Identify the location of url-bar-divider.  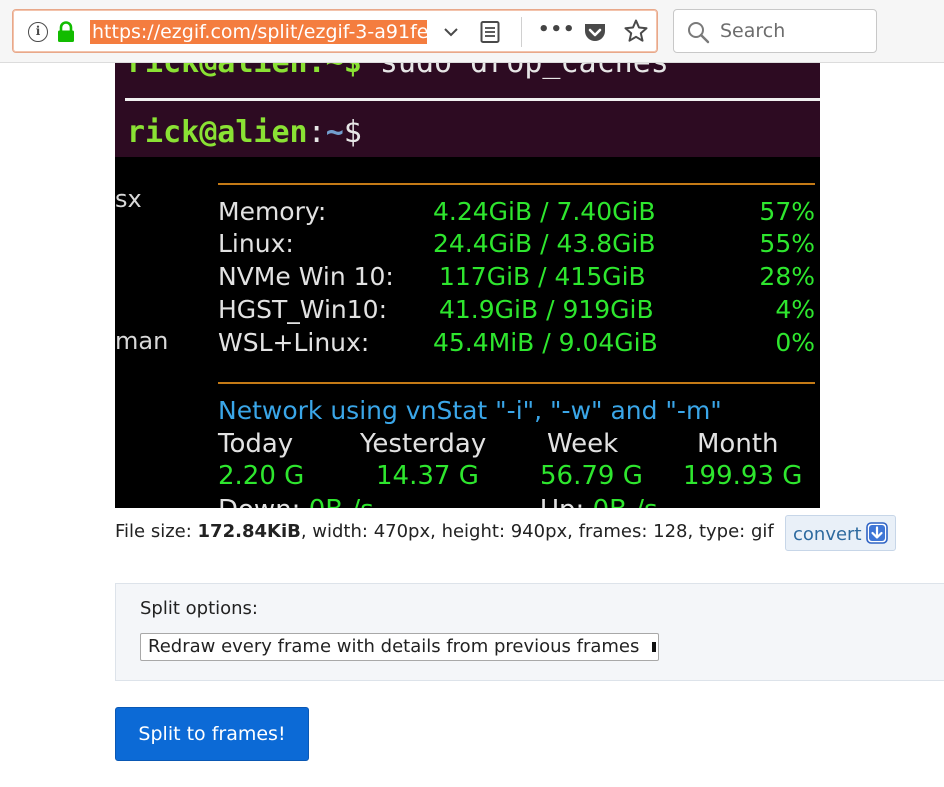
(521, 32).